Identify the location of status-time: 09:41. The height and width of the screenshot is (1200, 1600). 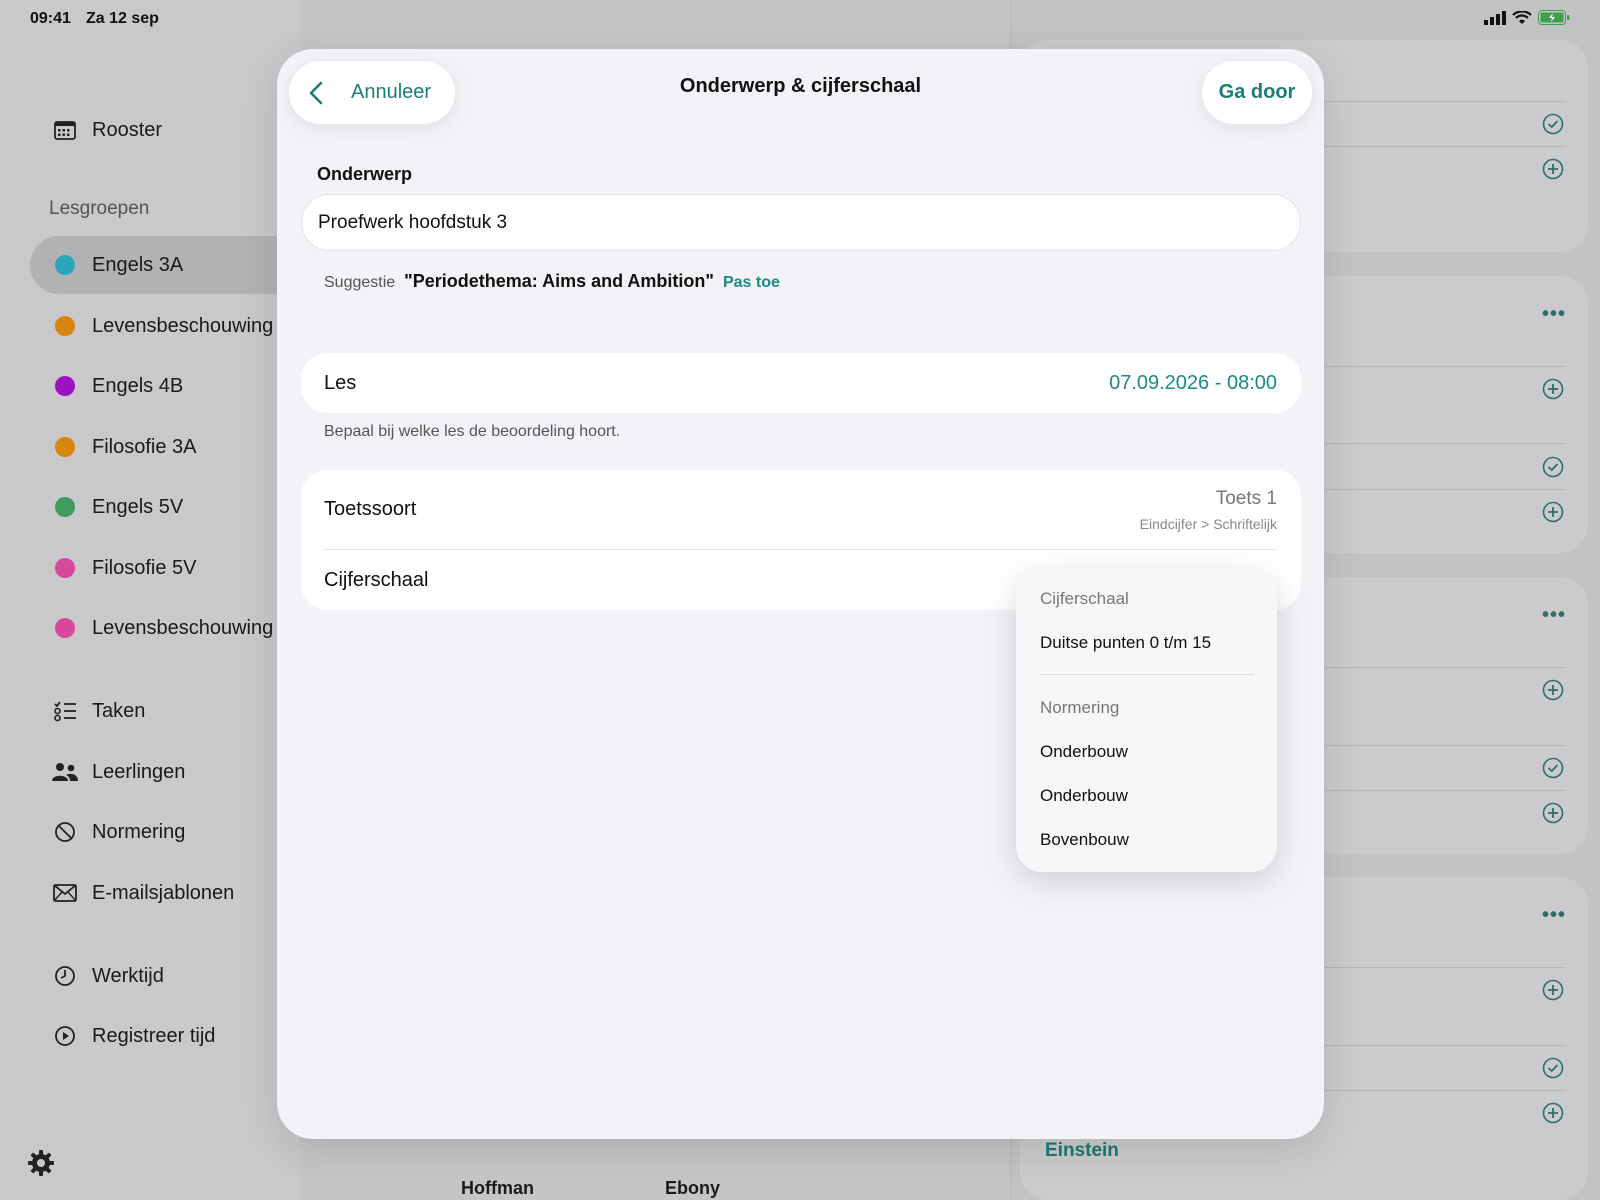
(50, 18).